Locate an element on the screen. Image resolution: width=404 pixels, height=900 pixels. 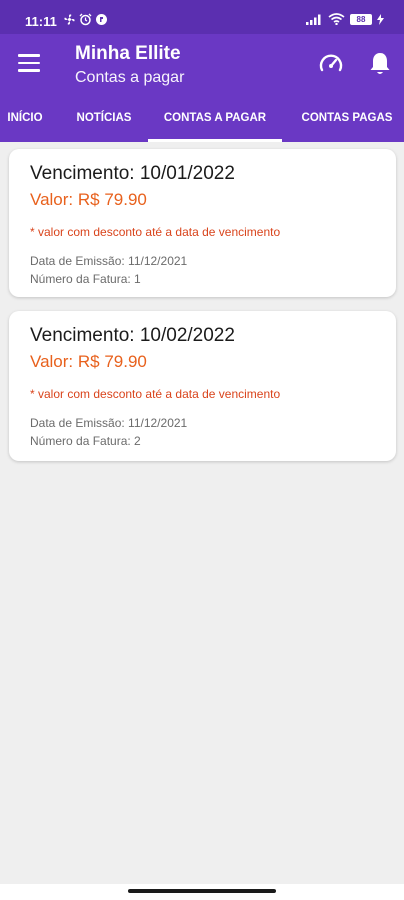
charging-icon is located at coordinates (380, 19).